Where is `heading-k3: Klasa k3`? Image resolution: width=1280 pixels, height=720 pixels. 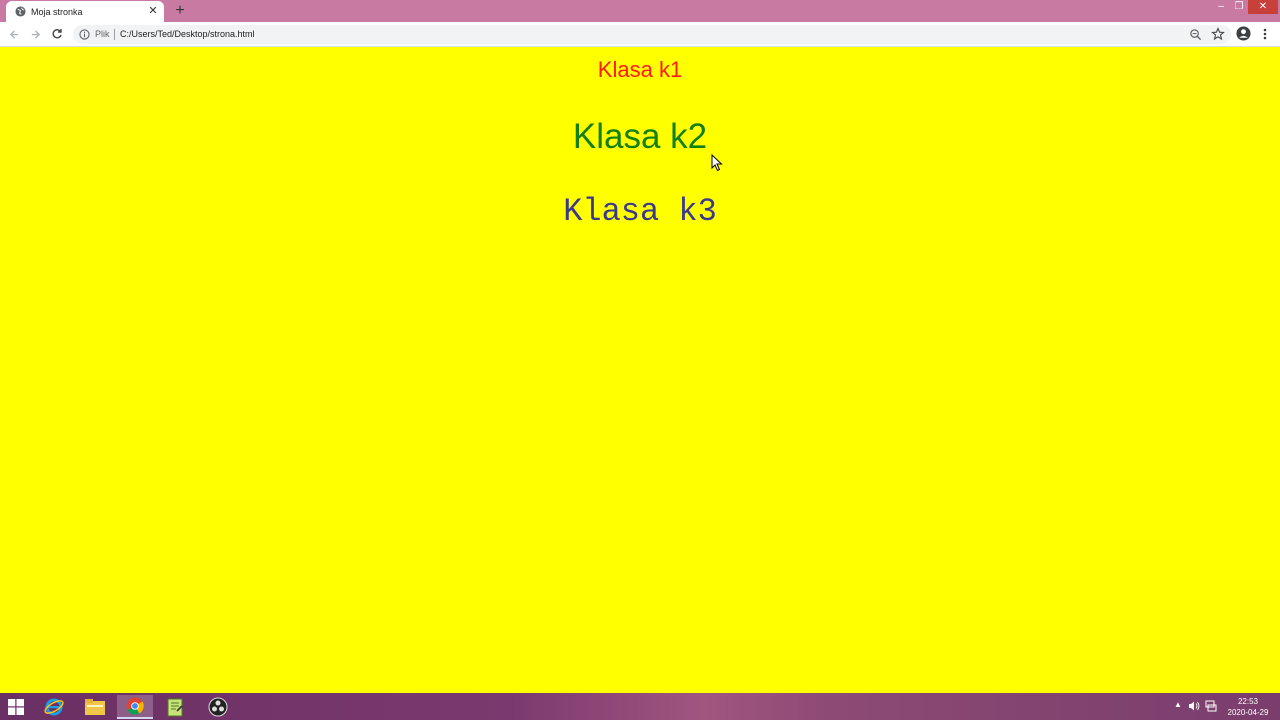 heading-k3: Klasa k3 is located at coordinates (640, 211).